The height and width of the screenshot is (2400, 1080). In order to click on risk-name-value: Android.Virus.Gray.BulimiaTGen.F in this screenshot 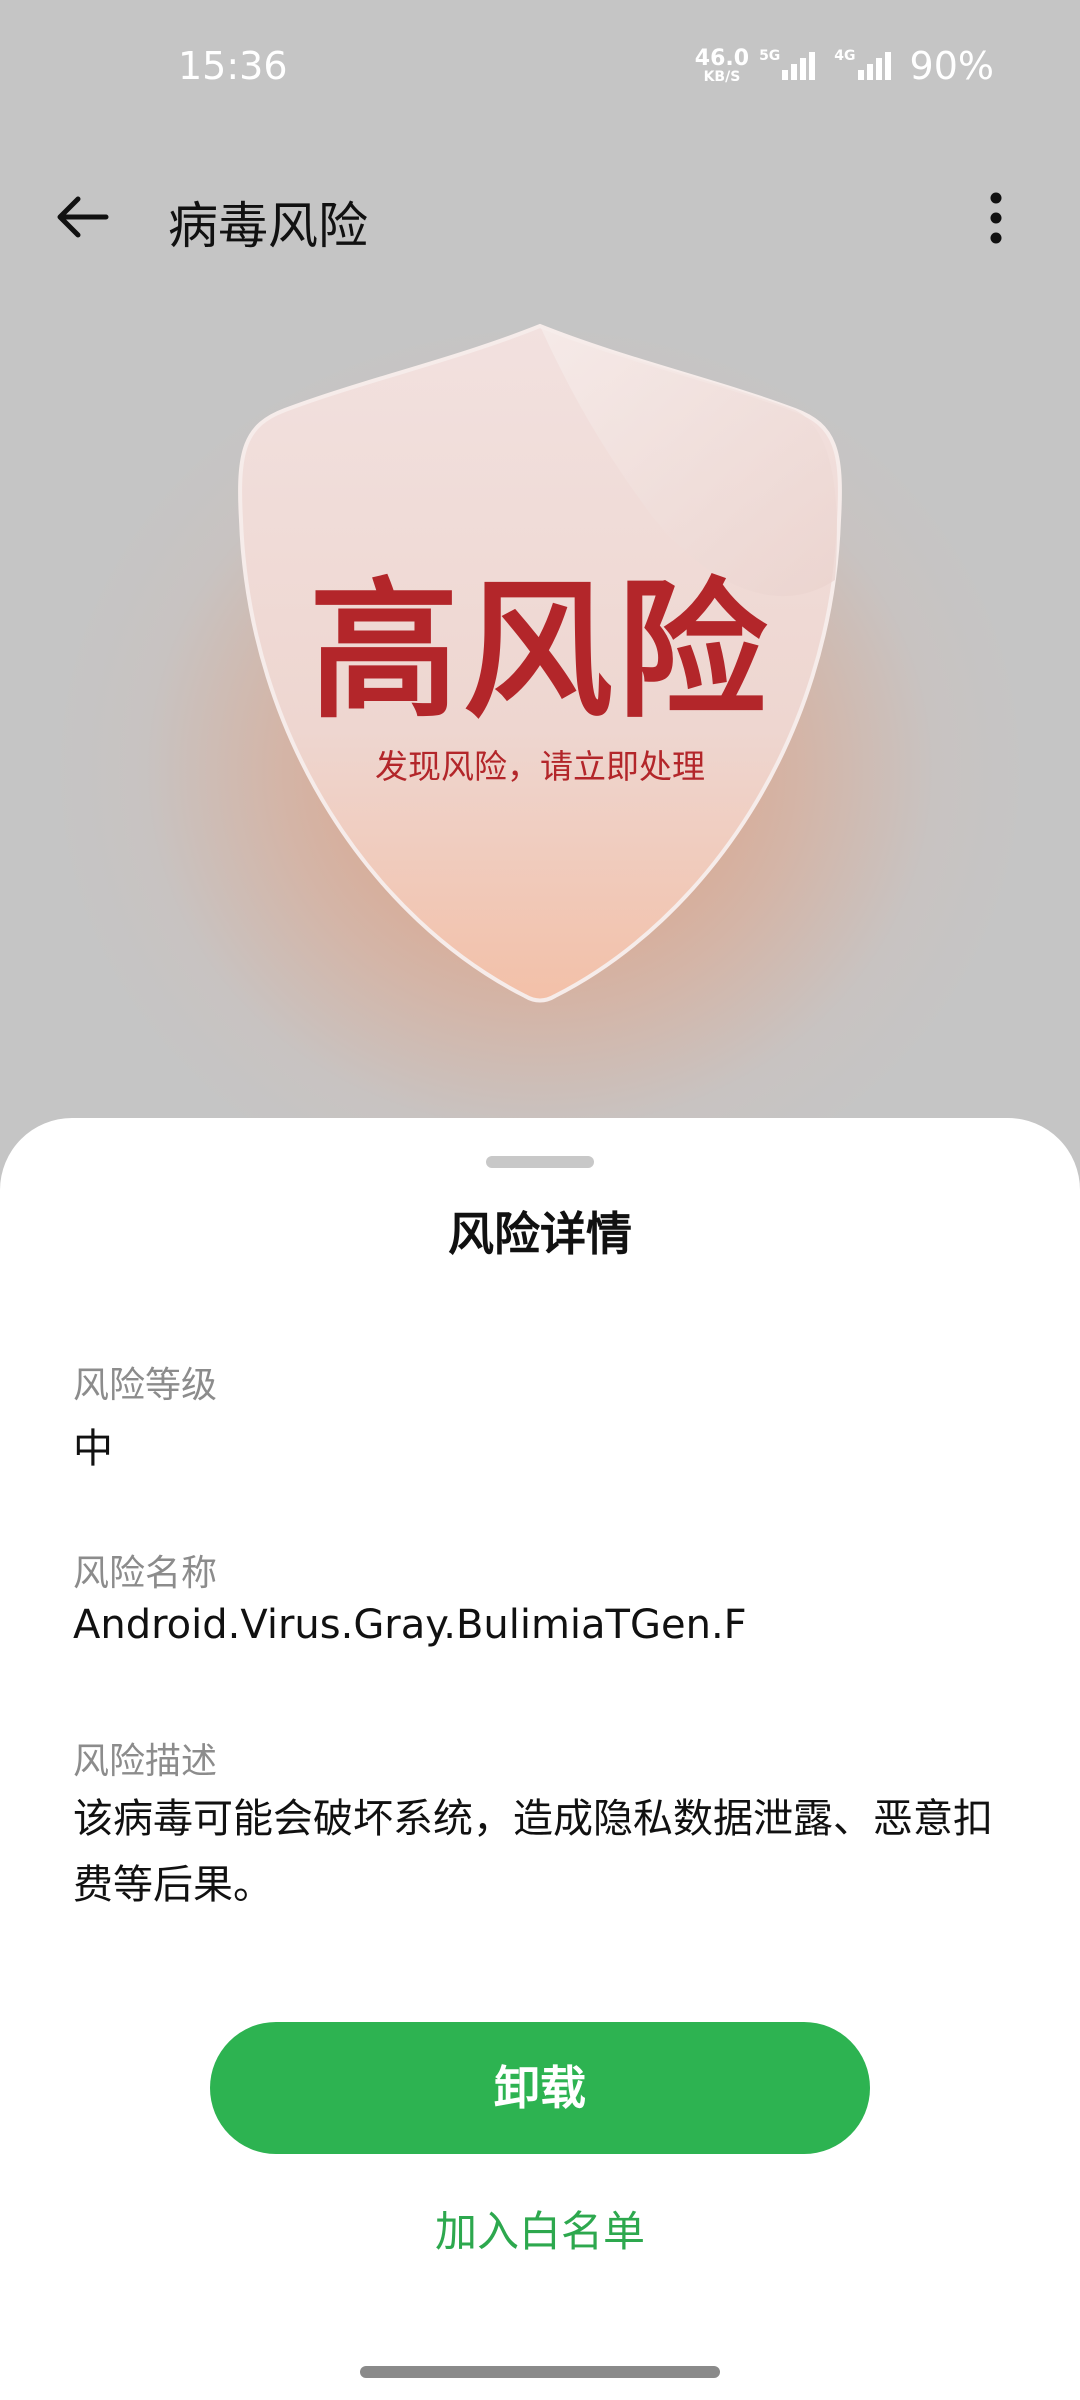, I will do `click(410, 1625)`.